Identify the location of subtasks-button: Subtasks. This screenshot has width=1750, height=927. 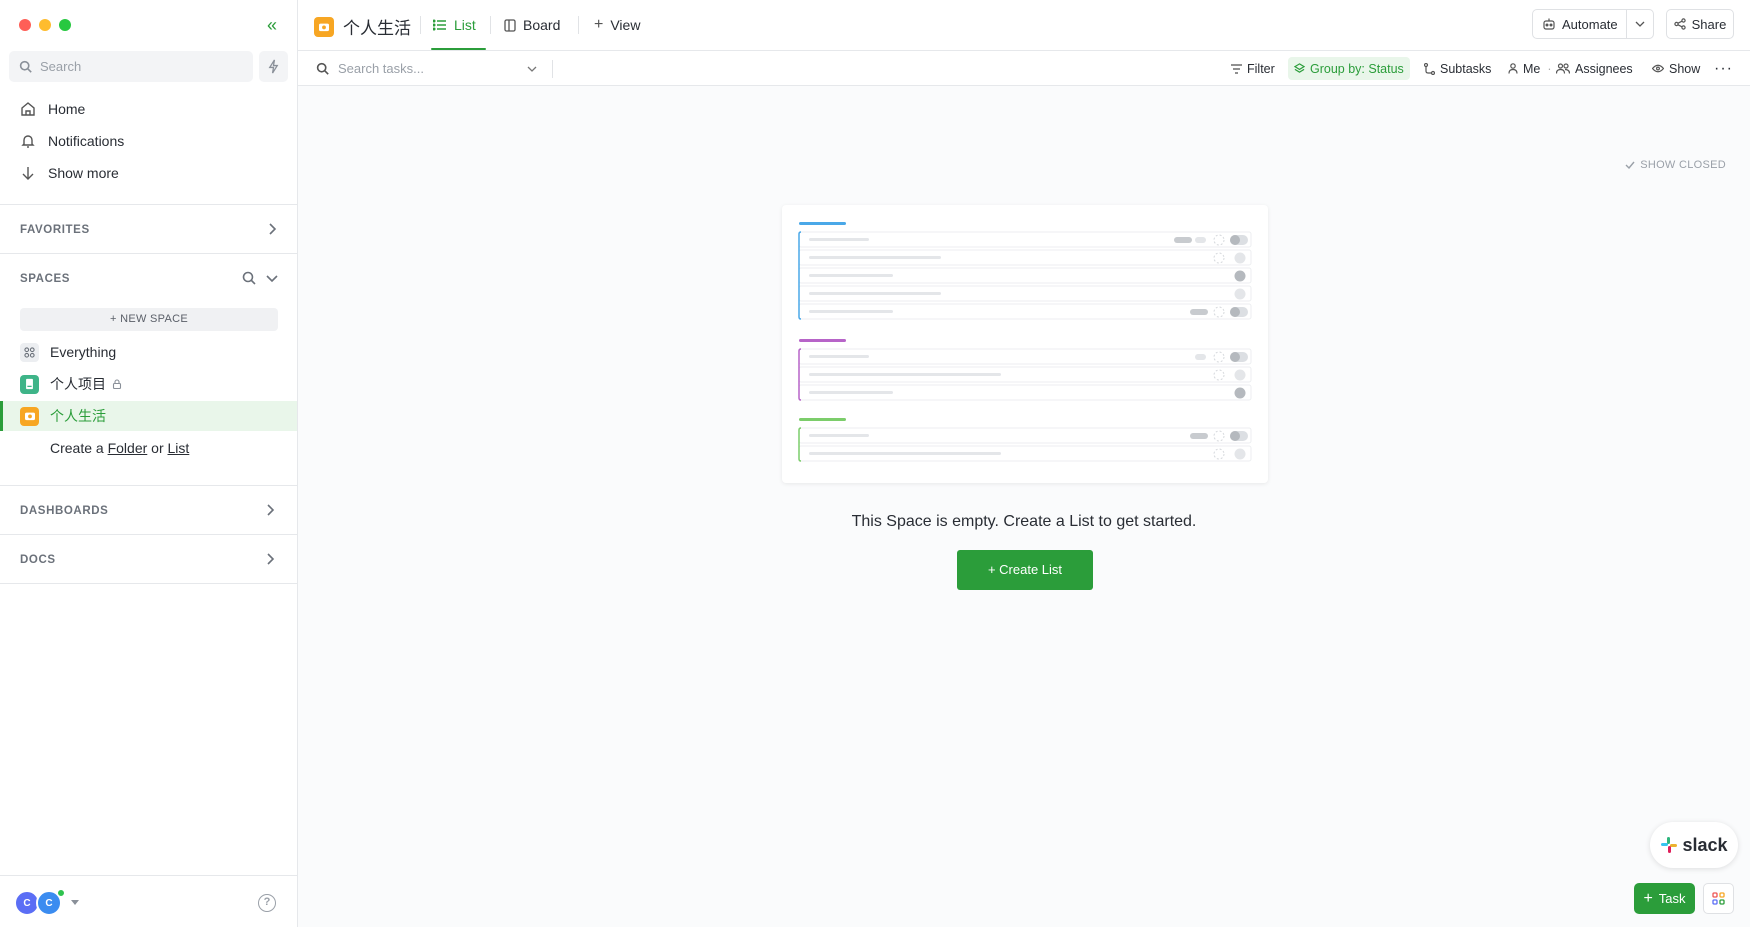
(1457, 68).